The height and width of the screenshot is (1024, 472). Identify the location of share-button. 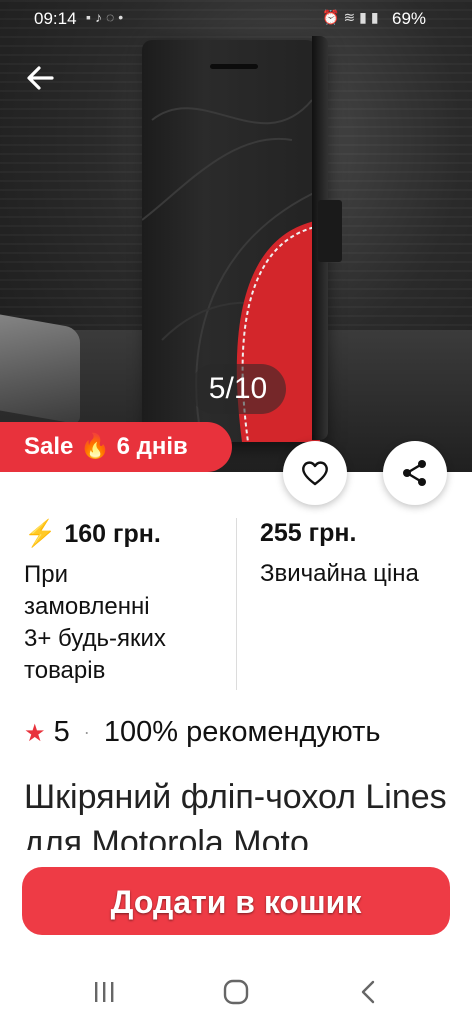
(415, 473).